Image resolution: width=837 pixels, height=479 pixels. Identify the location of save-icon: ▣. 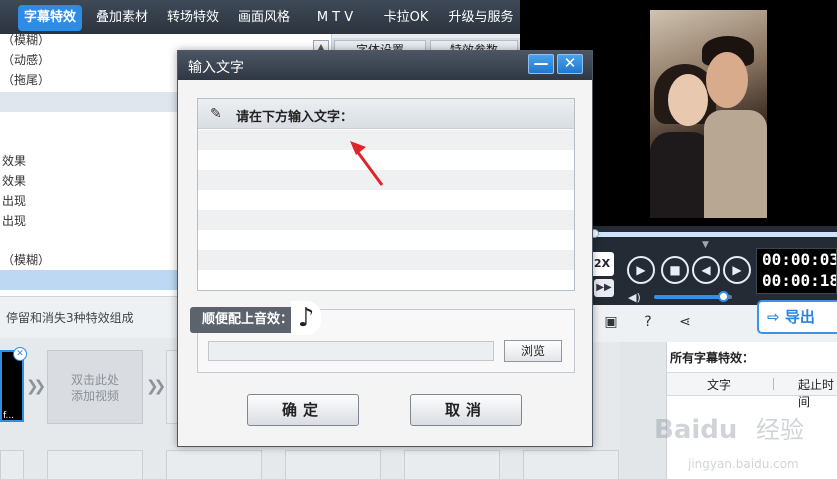
(611, 322).